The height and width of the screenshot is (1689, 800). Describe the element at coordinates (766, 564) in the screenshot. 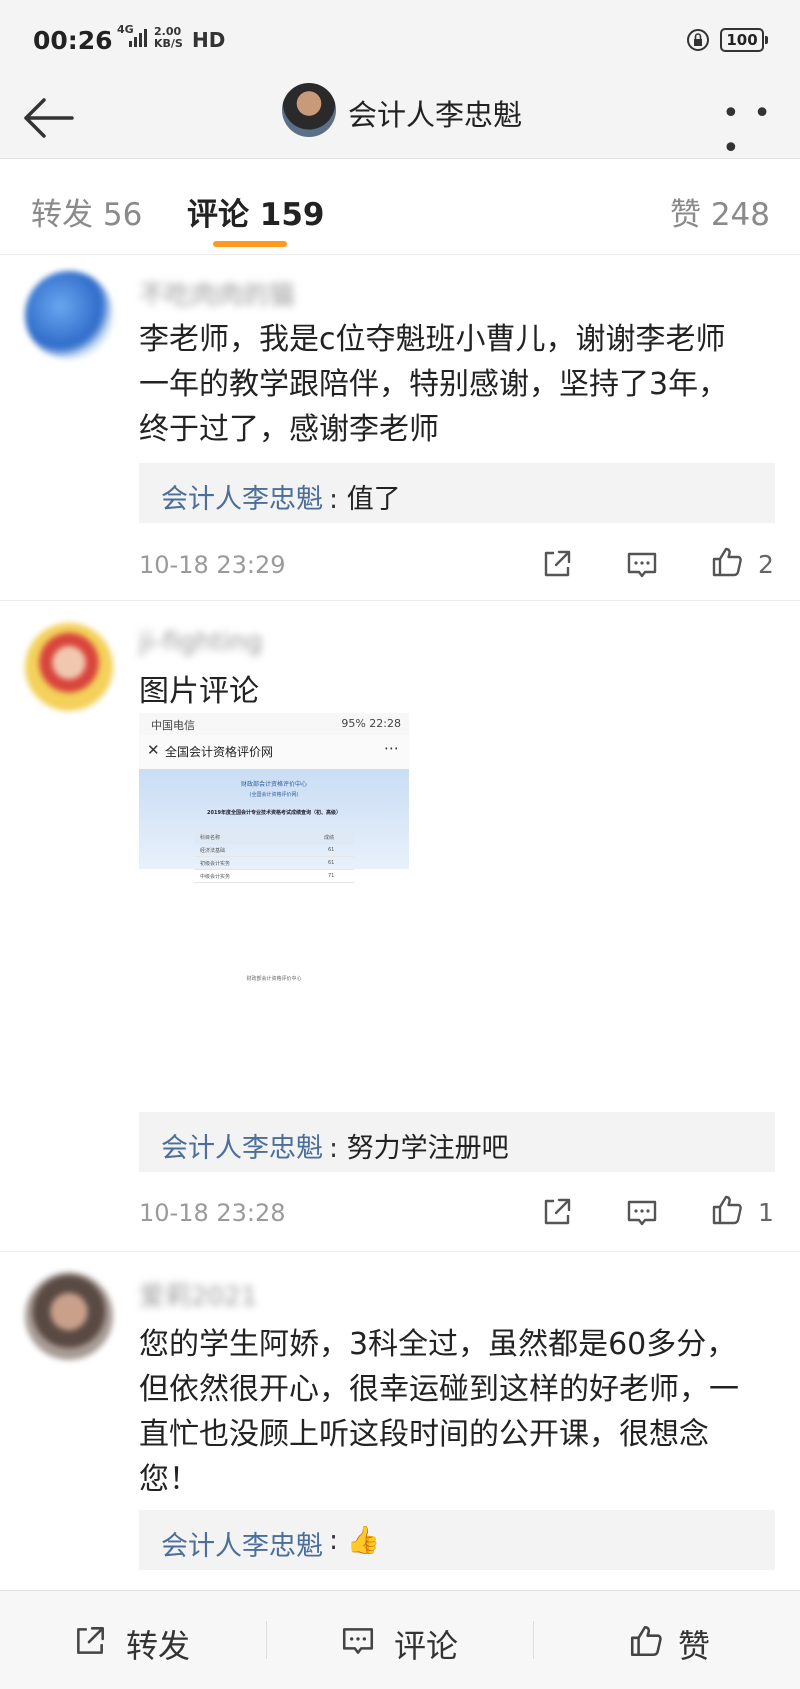

I see `like-count: 2` at that location.